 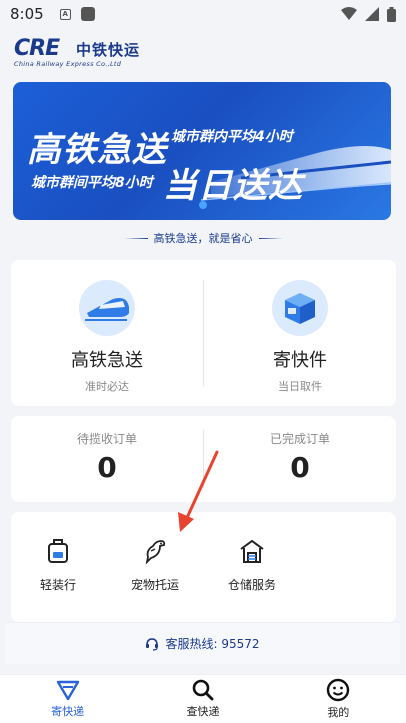 I want to click on tab-send-express: 寄快递, so click(x=67, y=699).